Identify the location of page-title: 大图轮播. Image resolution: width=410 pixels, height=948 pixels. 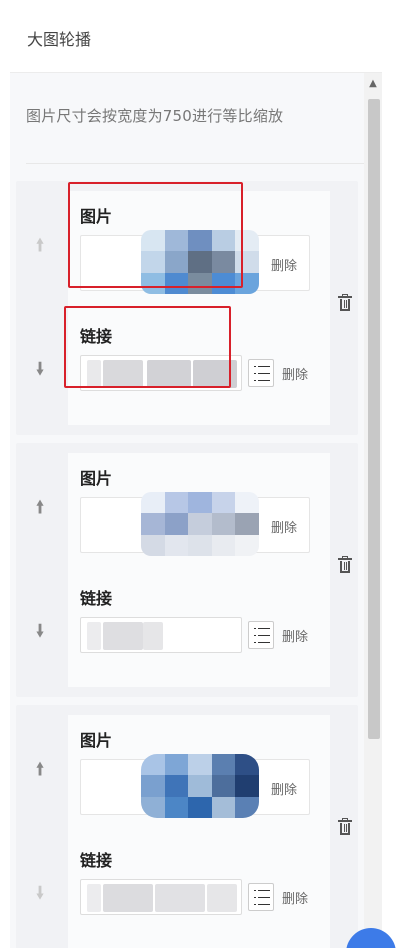
(59, 39).